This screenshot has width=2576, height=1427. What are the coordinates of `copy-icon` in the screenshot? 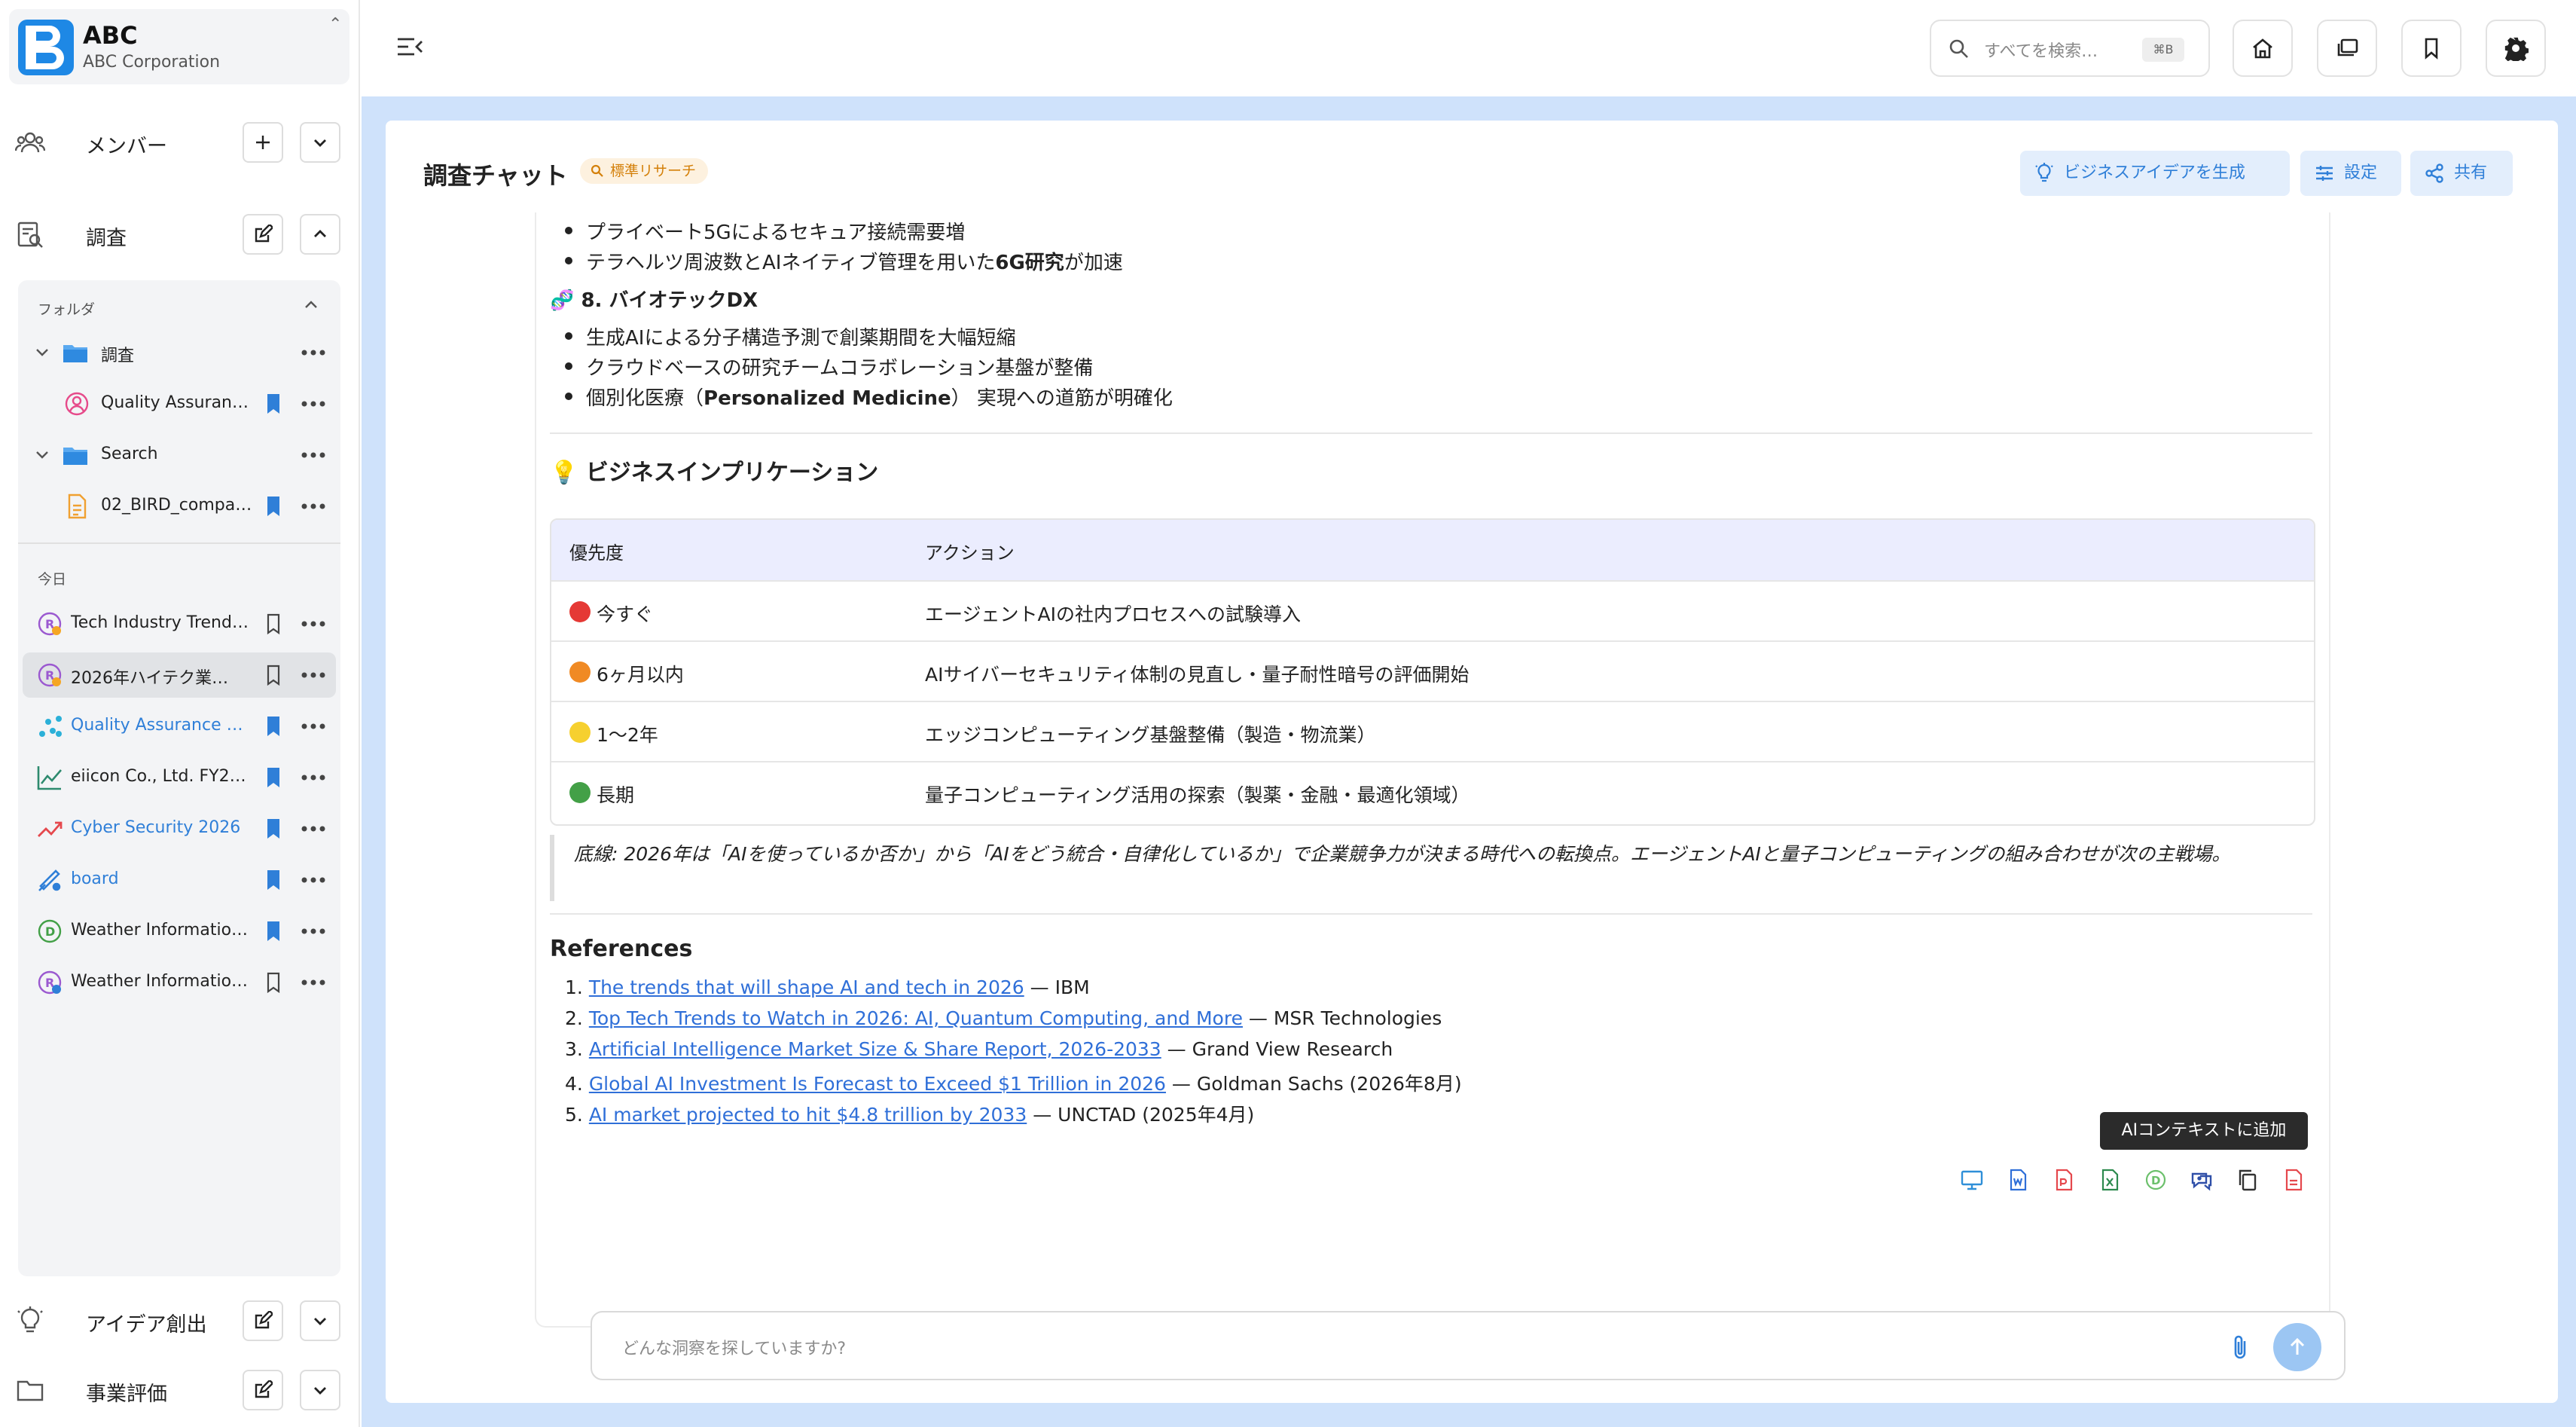 It's located at (2248, 1180).